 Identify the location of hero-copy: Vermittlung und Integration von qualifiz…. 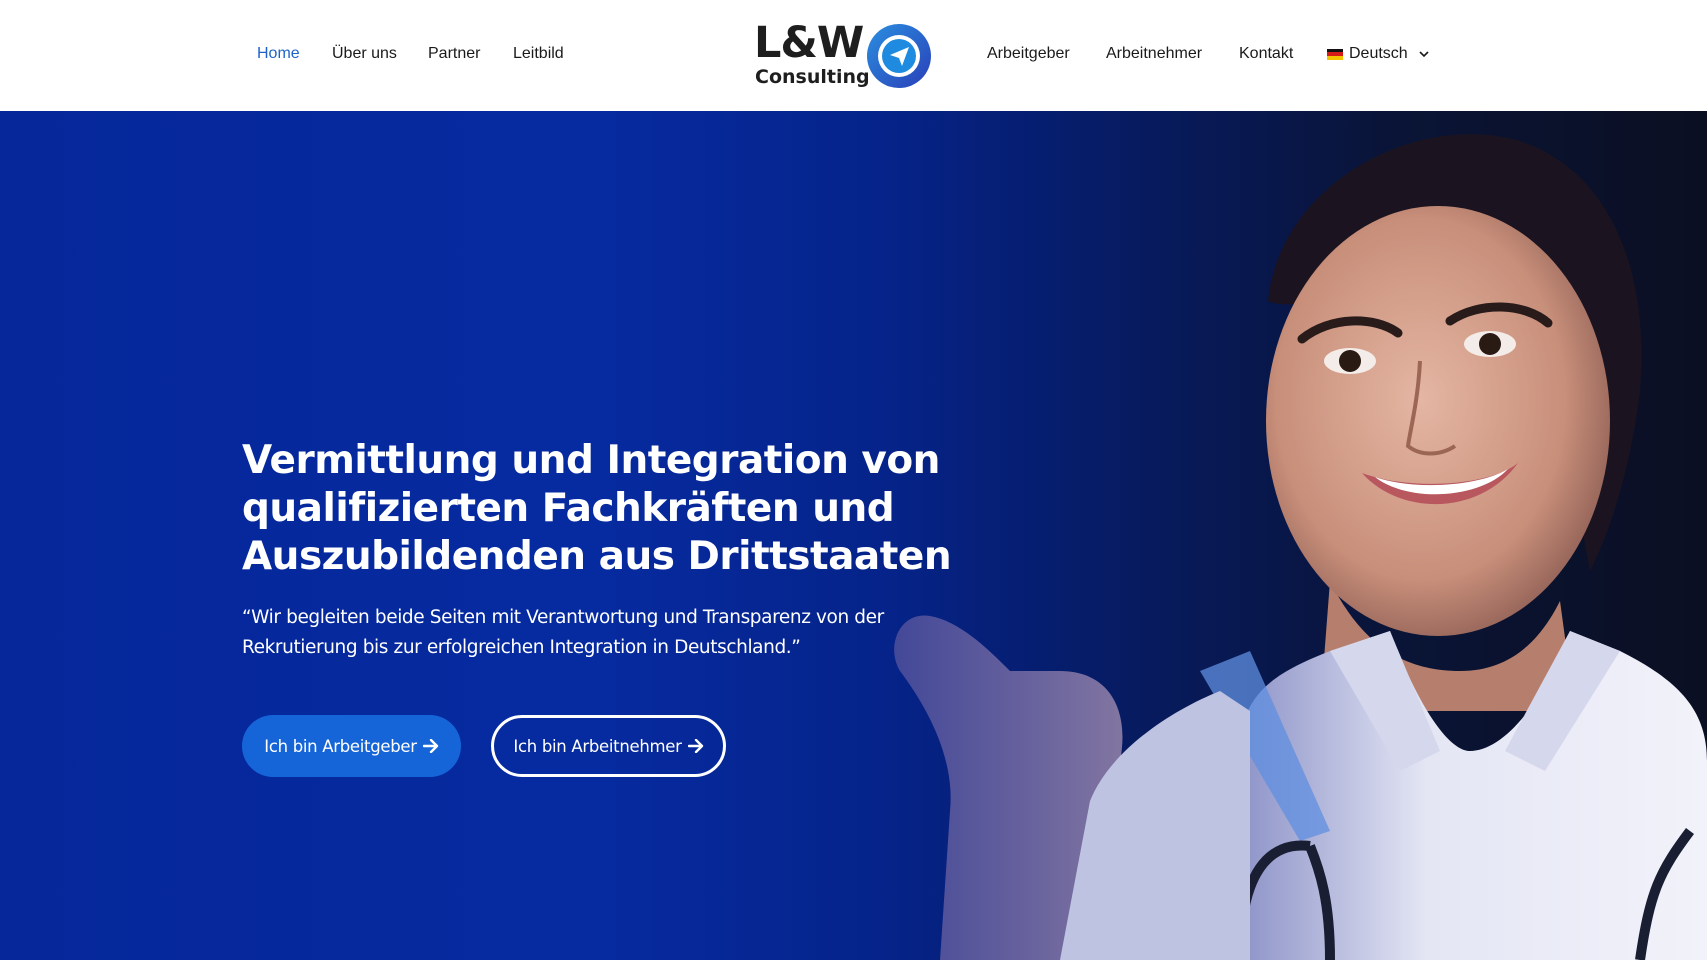
(612, 550).